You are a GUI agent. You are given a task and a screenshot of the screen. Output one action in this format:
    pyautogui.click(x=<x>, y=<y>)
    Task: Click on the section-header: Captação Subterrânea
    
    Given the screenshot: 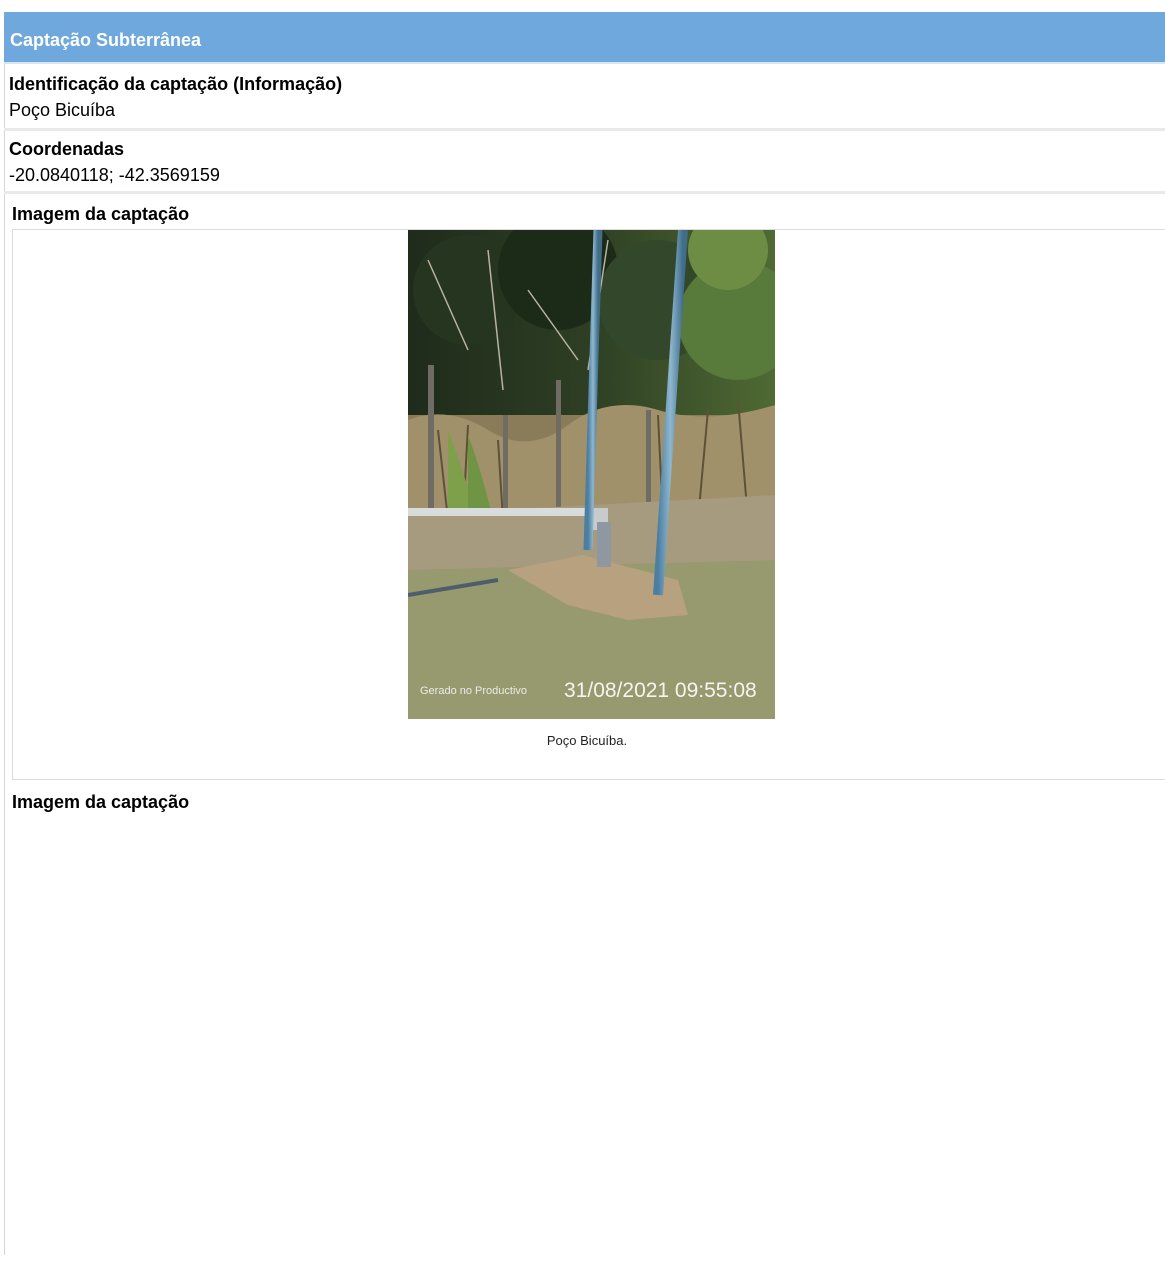 What is the action you would take?
    pyautogui.click(x=584, y=38)
    